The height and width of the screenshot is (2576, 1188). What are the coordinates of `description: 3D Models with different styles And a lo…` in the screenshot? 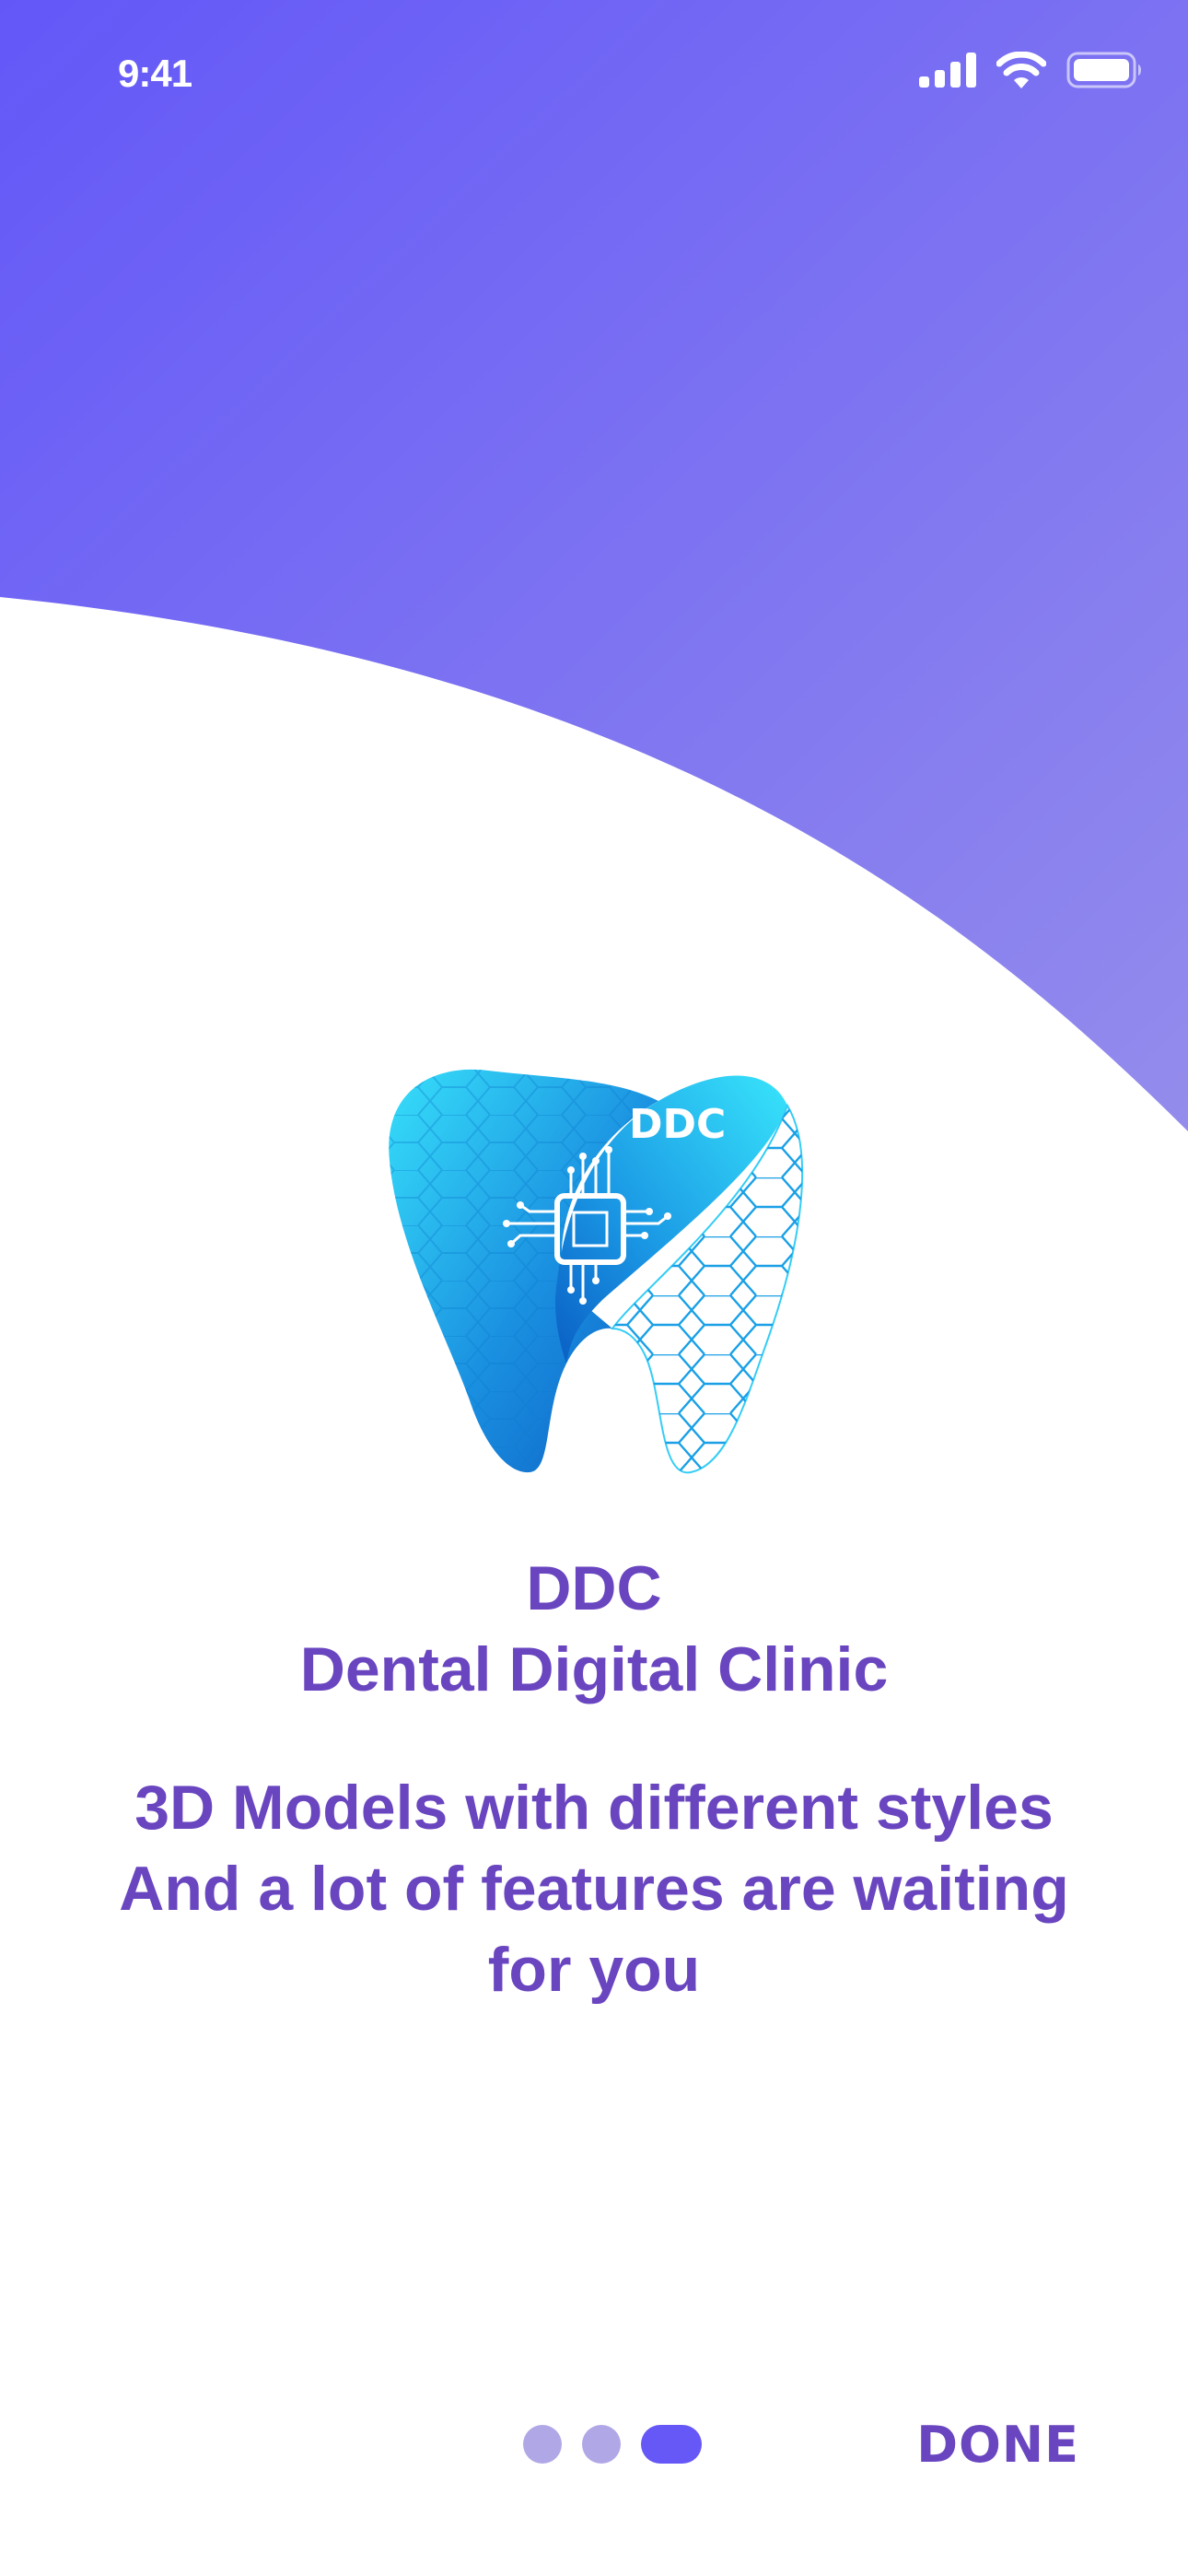 It's located at (594, 1888).